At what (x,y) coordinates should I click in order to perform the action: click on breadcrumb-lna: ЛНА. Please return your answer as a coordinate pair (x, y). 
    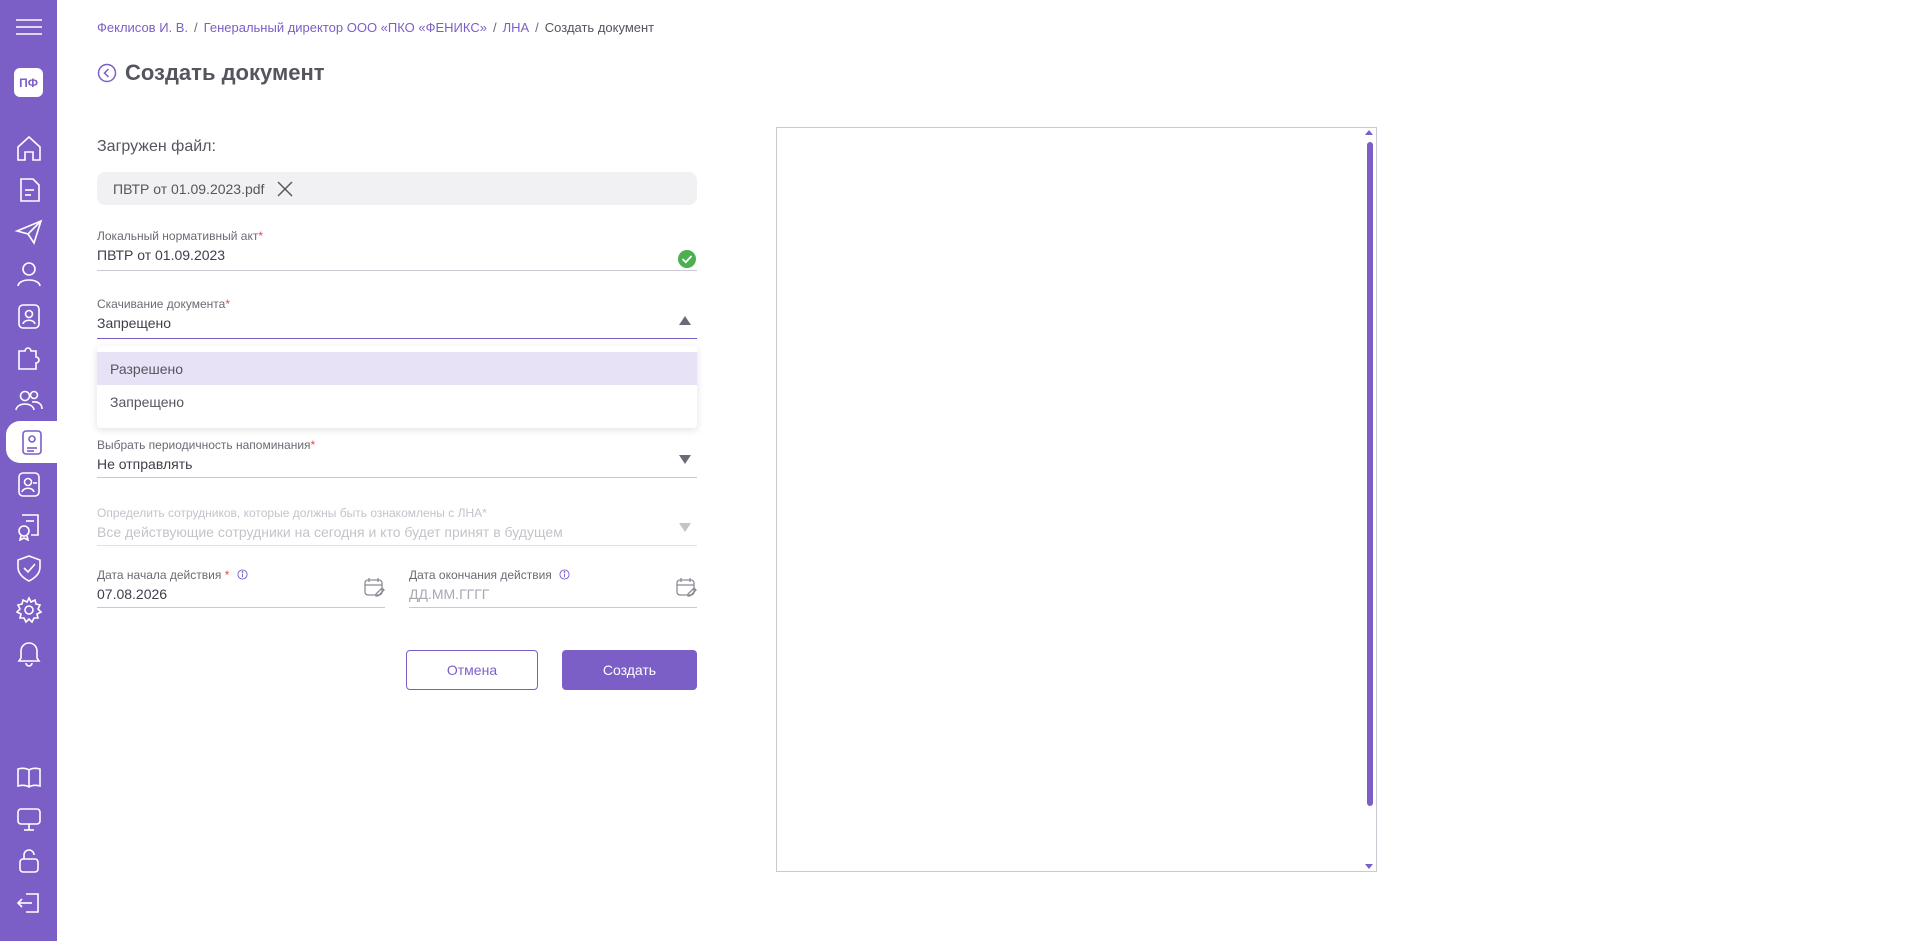
    Looking at the image, I should click on (516, 27).